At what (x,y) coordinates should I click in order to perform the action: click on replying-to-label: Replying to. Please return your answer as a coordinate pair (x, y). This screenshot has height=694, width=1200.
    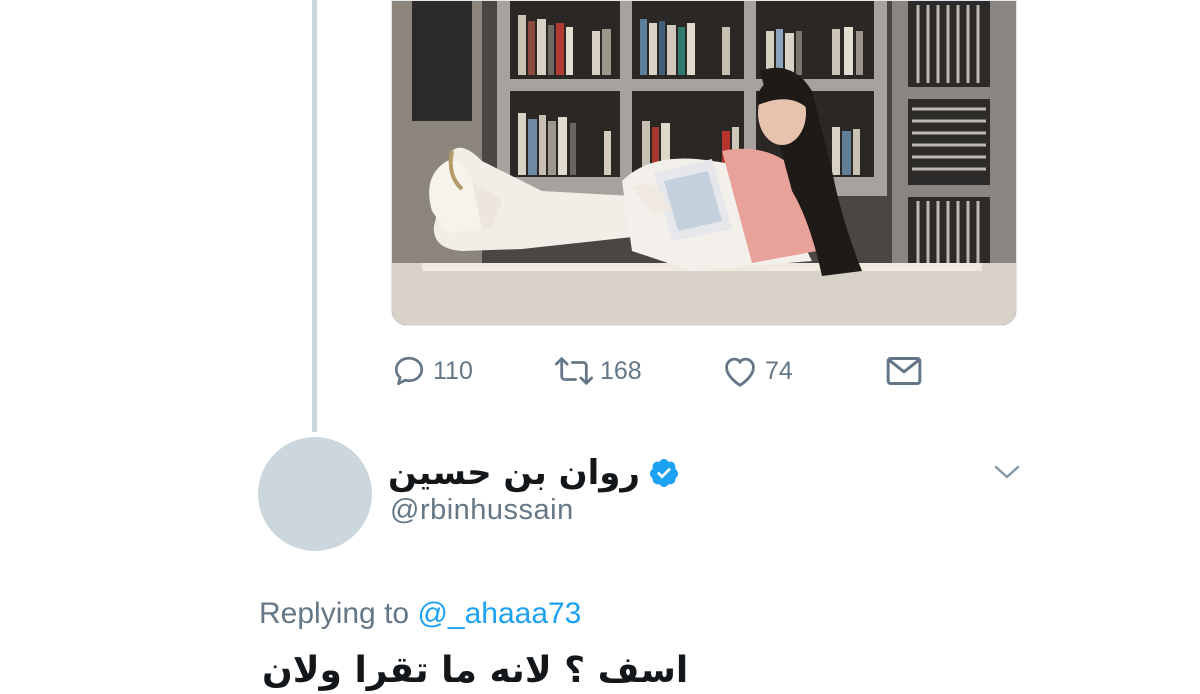
    Looking at the image, I should click on (334, 613).